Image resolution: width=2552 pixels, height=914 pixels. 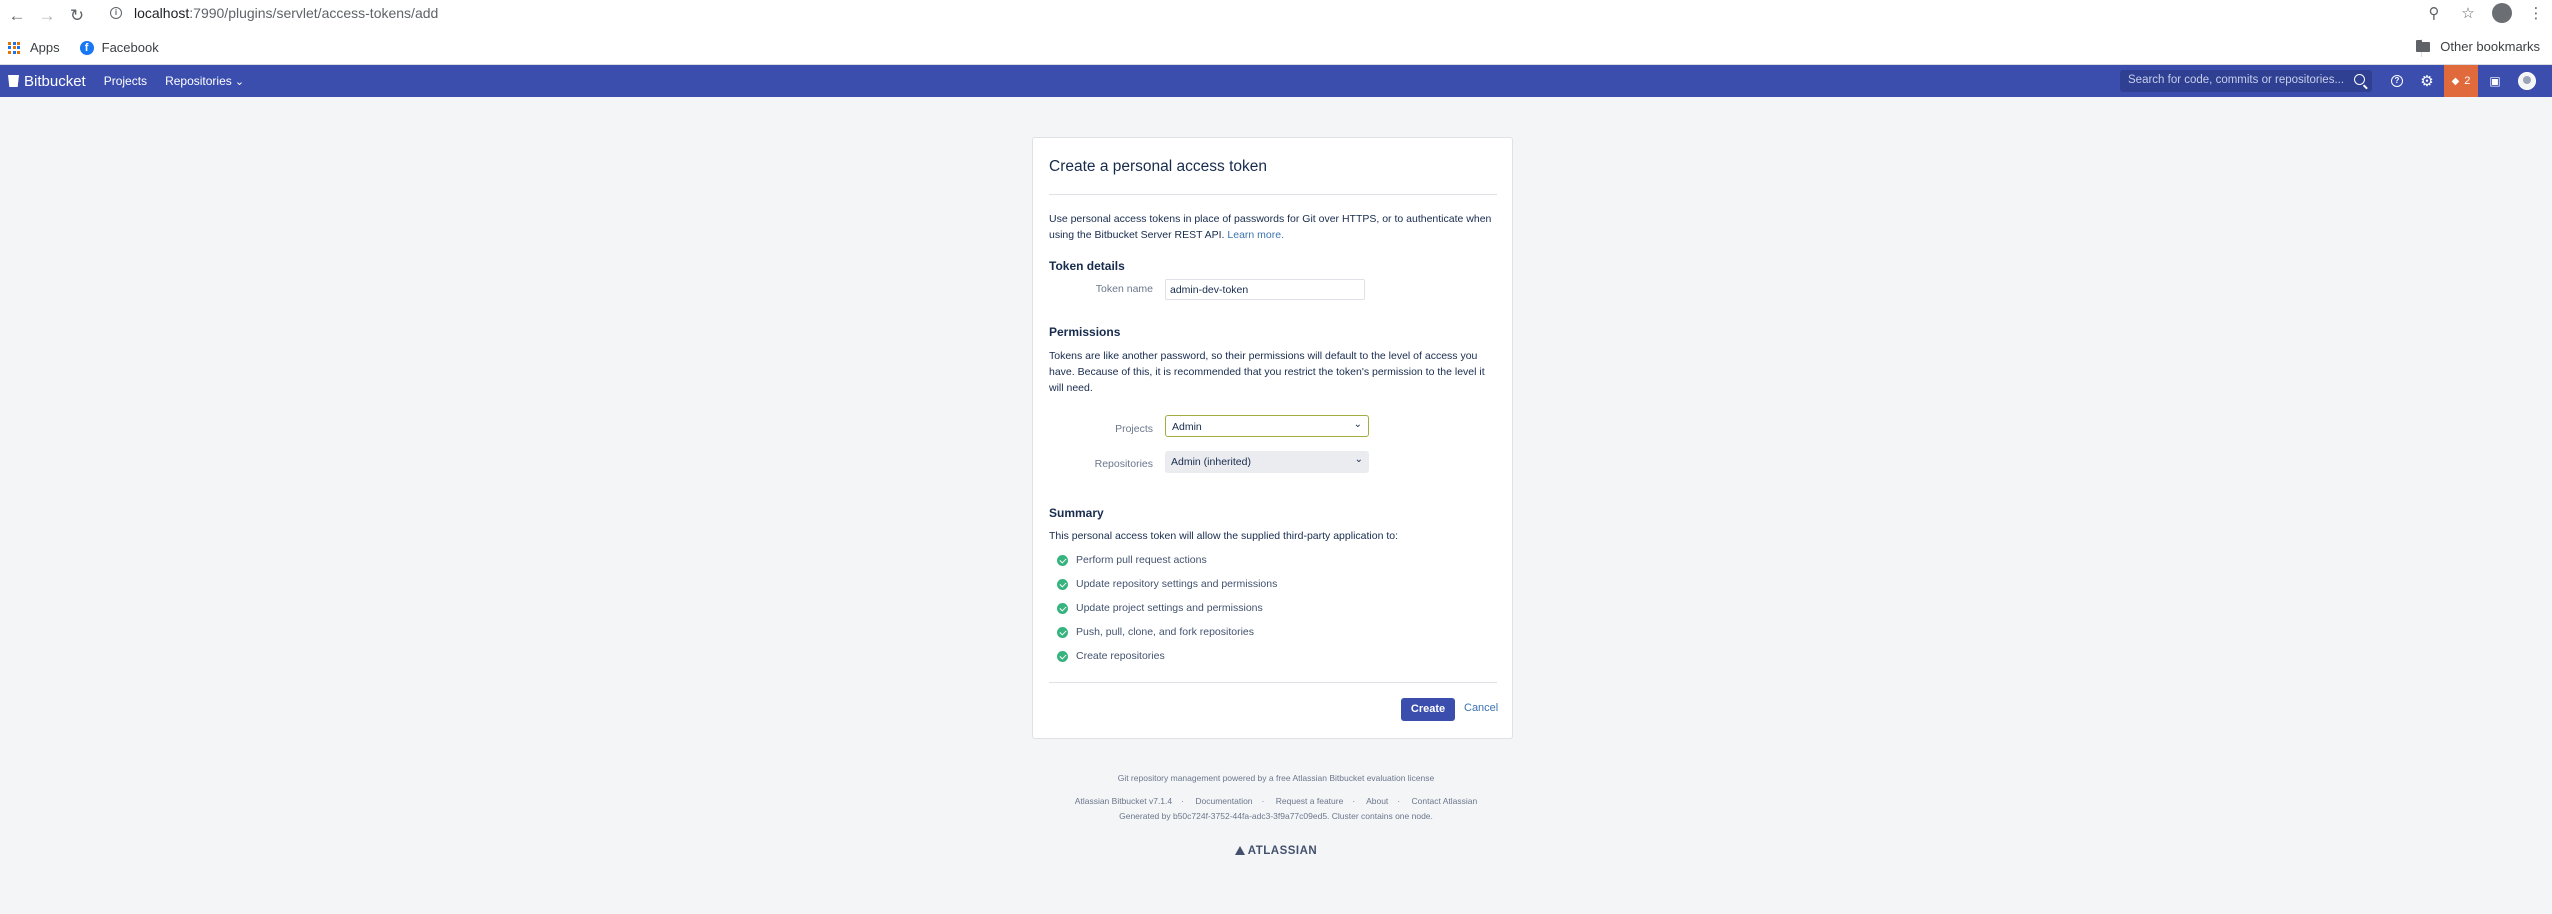 I want to click on bookmark-apps: Apps, so click(x=34, y=47).